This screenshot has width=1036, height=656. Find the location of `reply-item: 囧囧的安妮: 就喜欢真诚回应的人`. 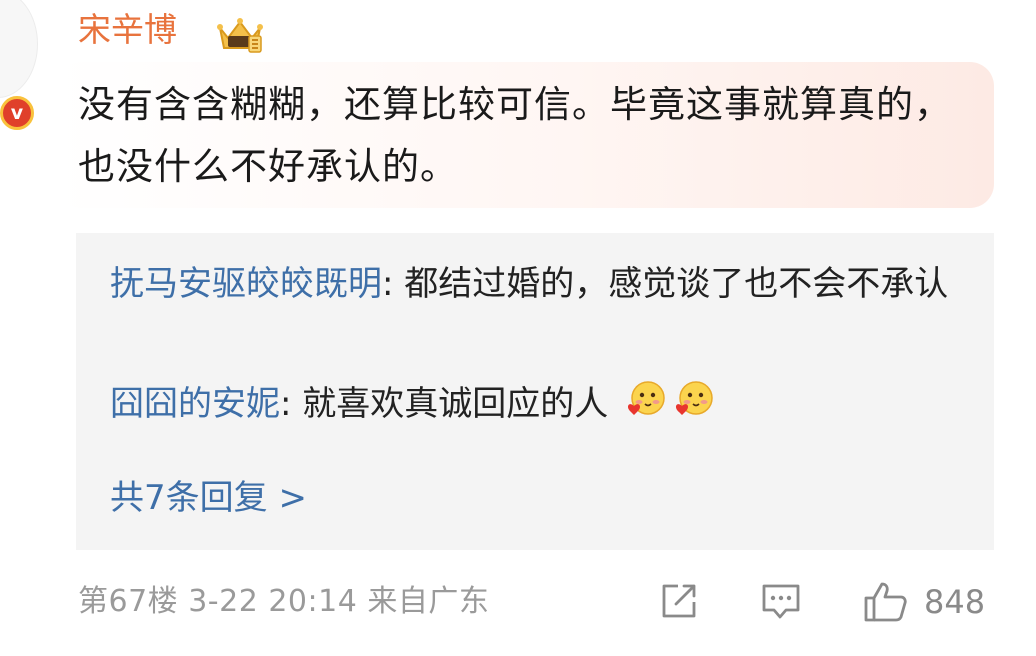

reply-item: 囧囧的安妮: 就喜欢真诚回应的人 is located at coordinates (535, 404).